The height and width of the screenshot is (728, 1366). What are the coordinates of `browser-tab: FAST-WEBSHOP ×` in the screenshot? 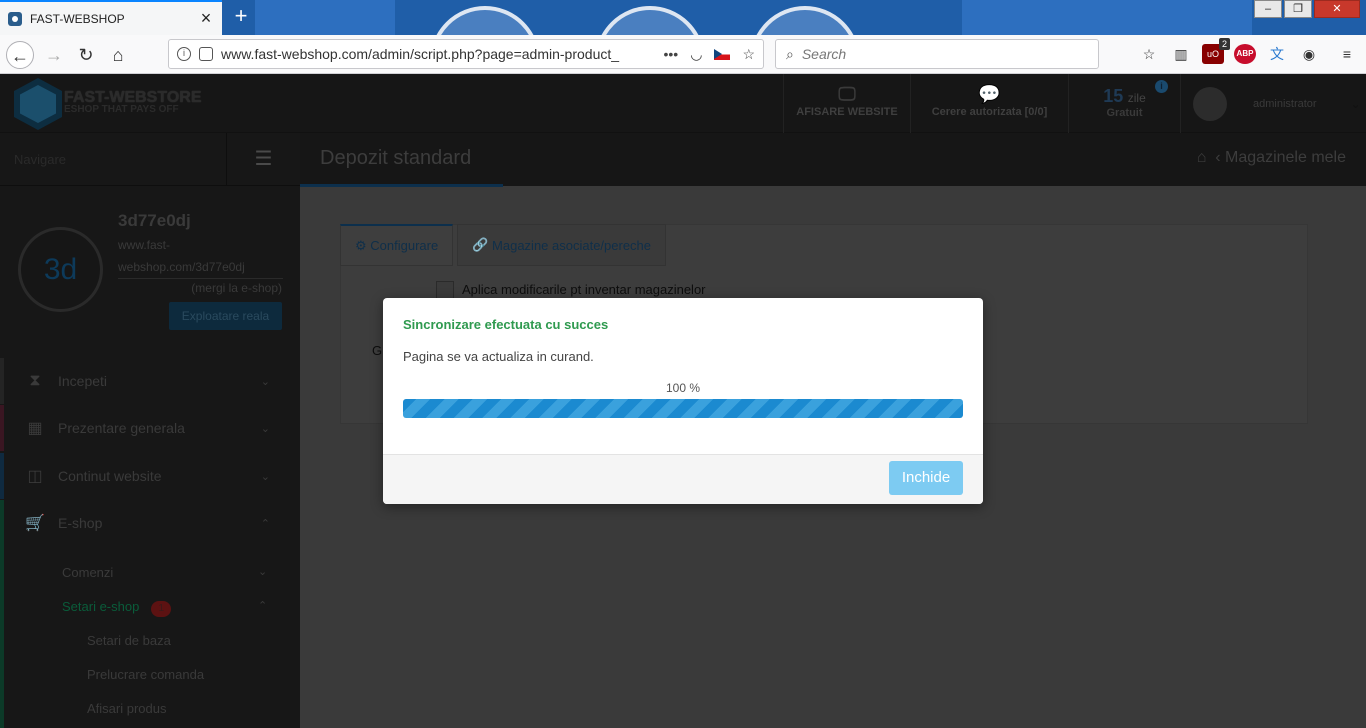 It's located at (111, 17).